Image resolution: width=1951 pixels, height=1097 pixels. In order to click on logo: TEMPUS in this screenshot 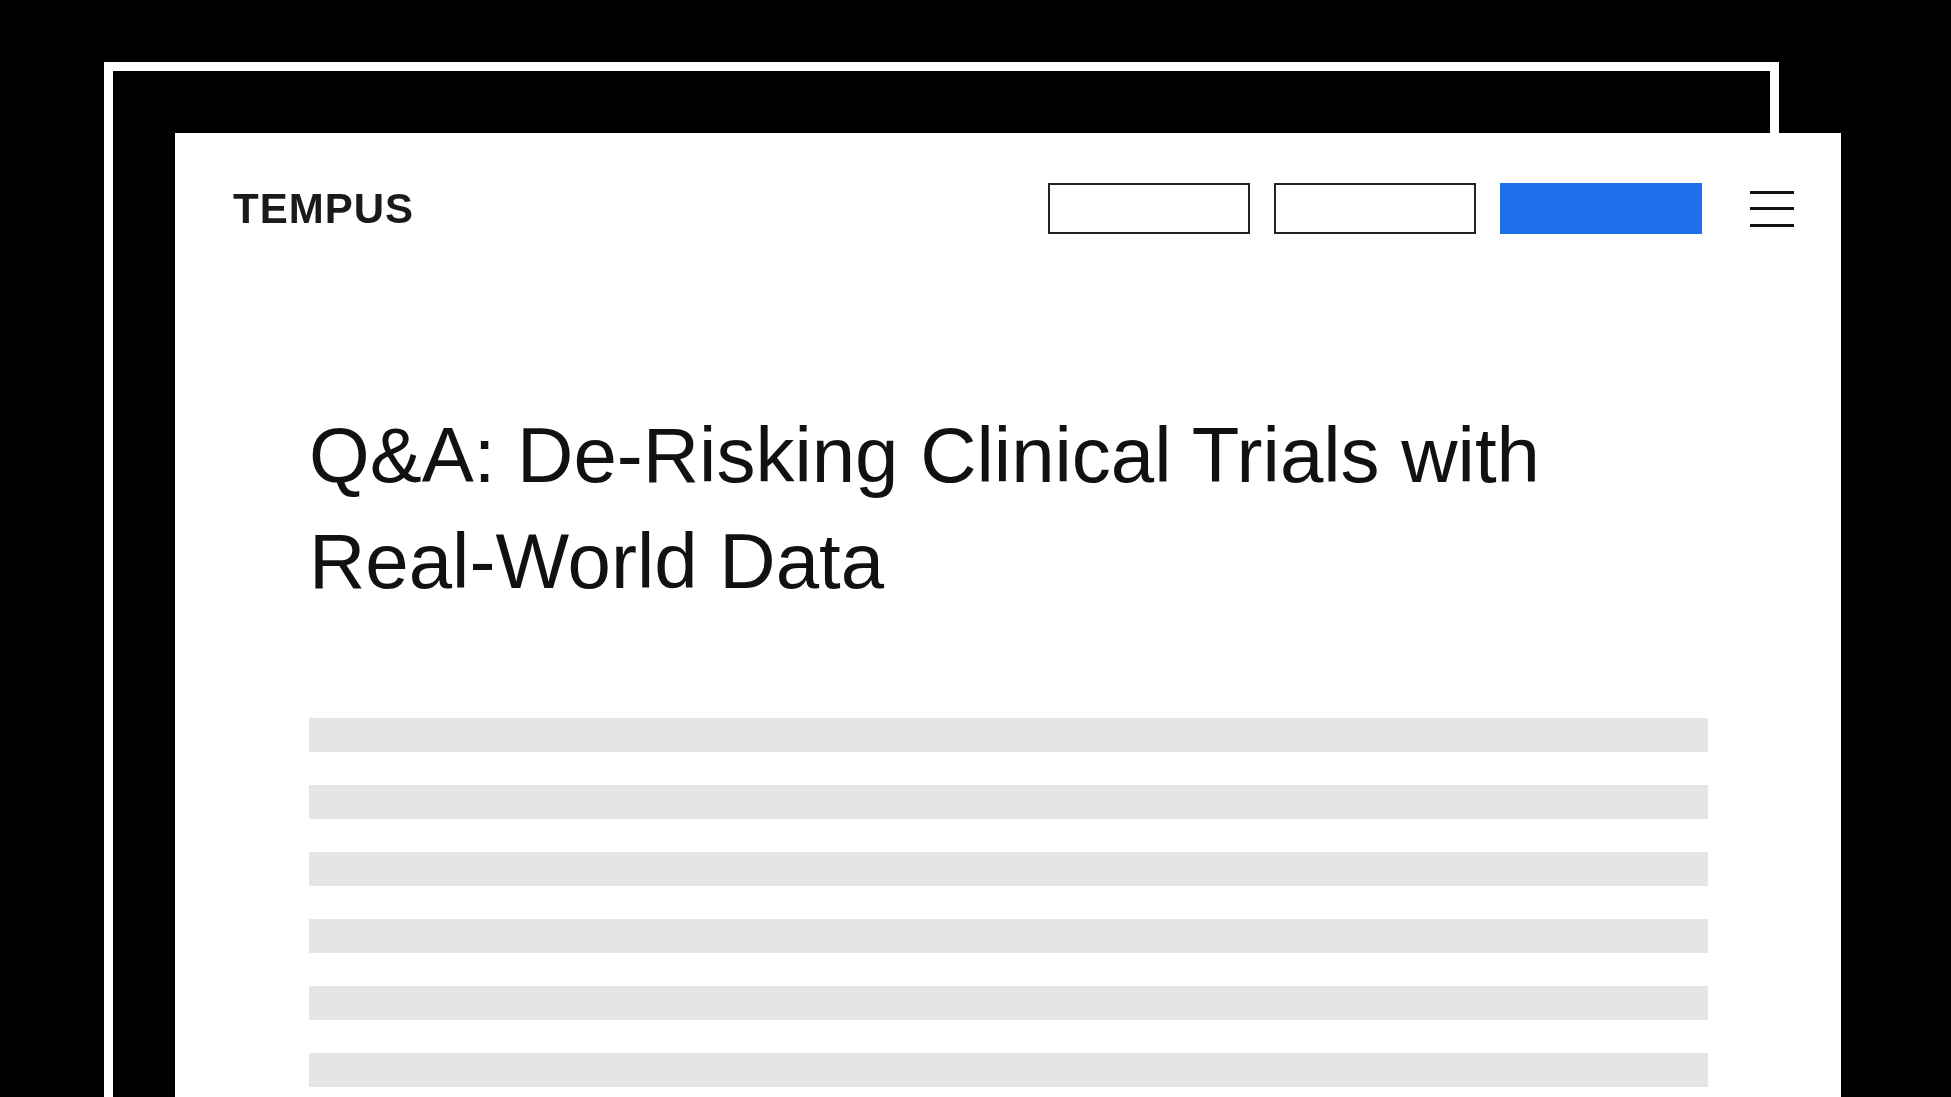, I will do `click(323, 208)`.